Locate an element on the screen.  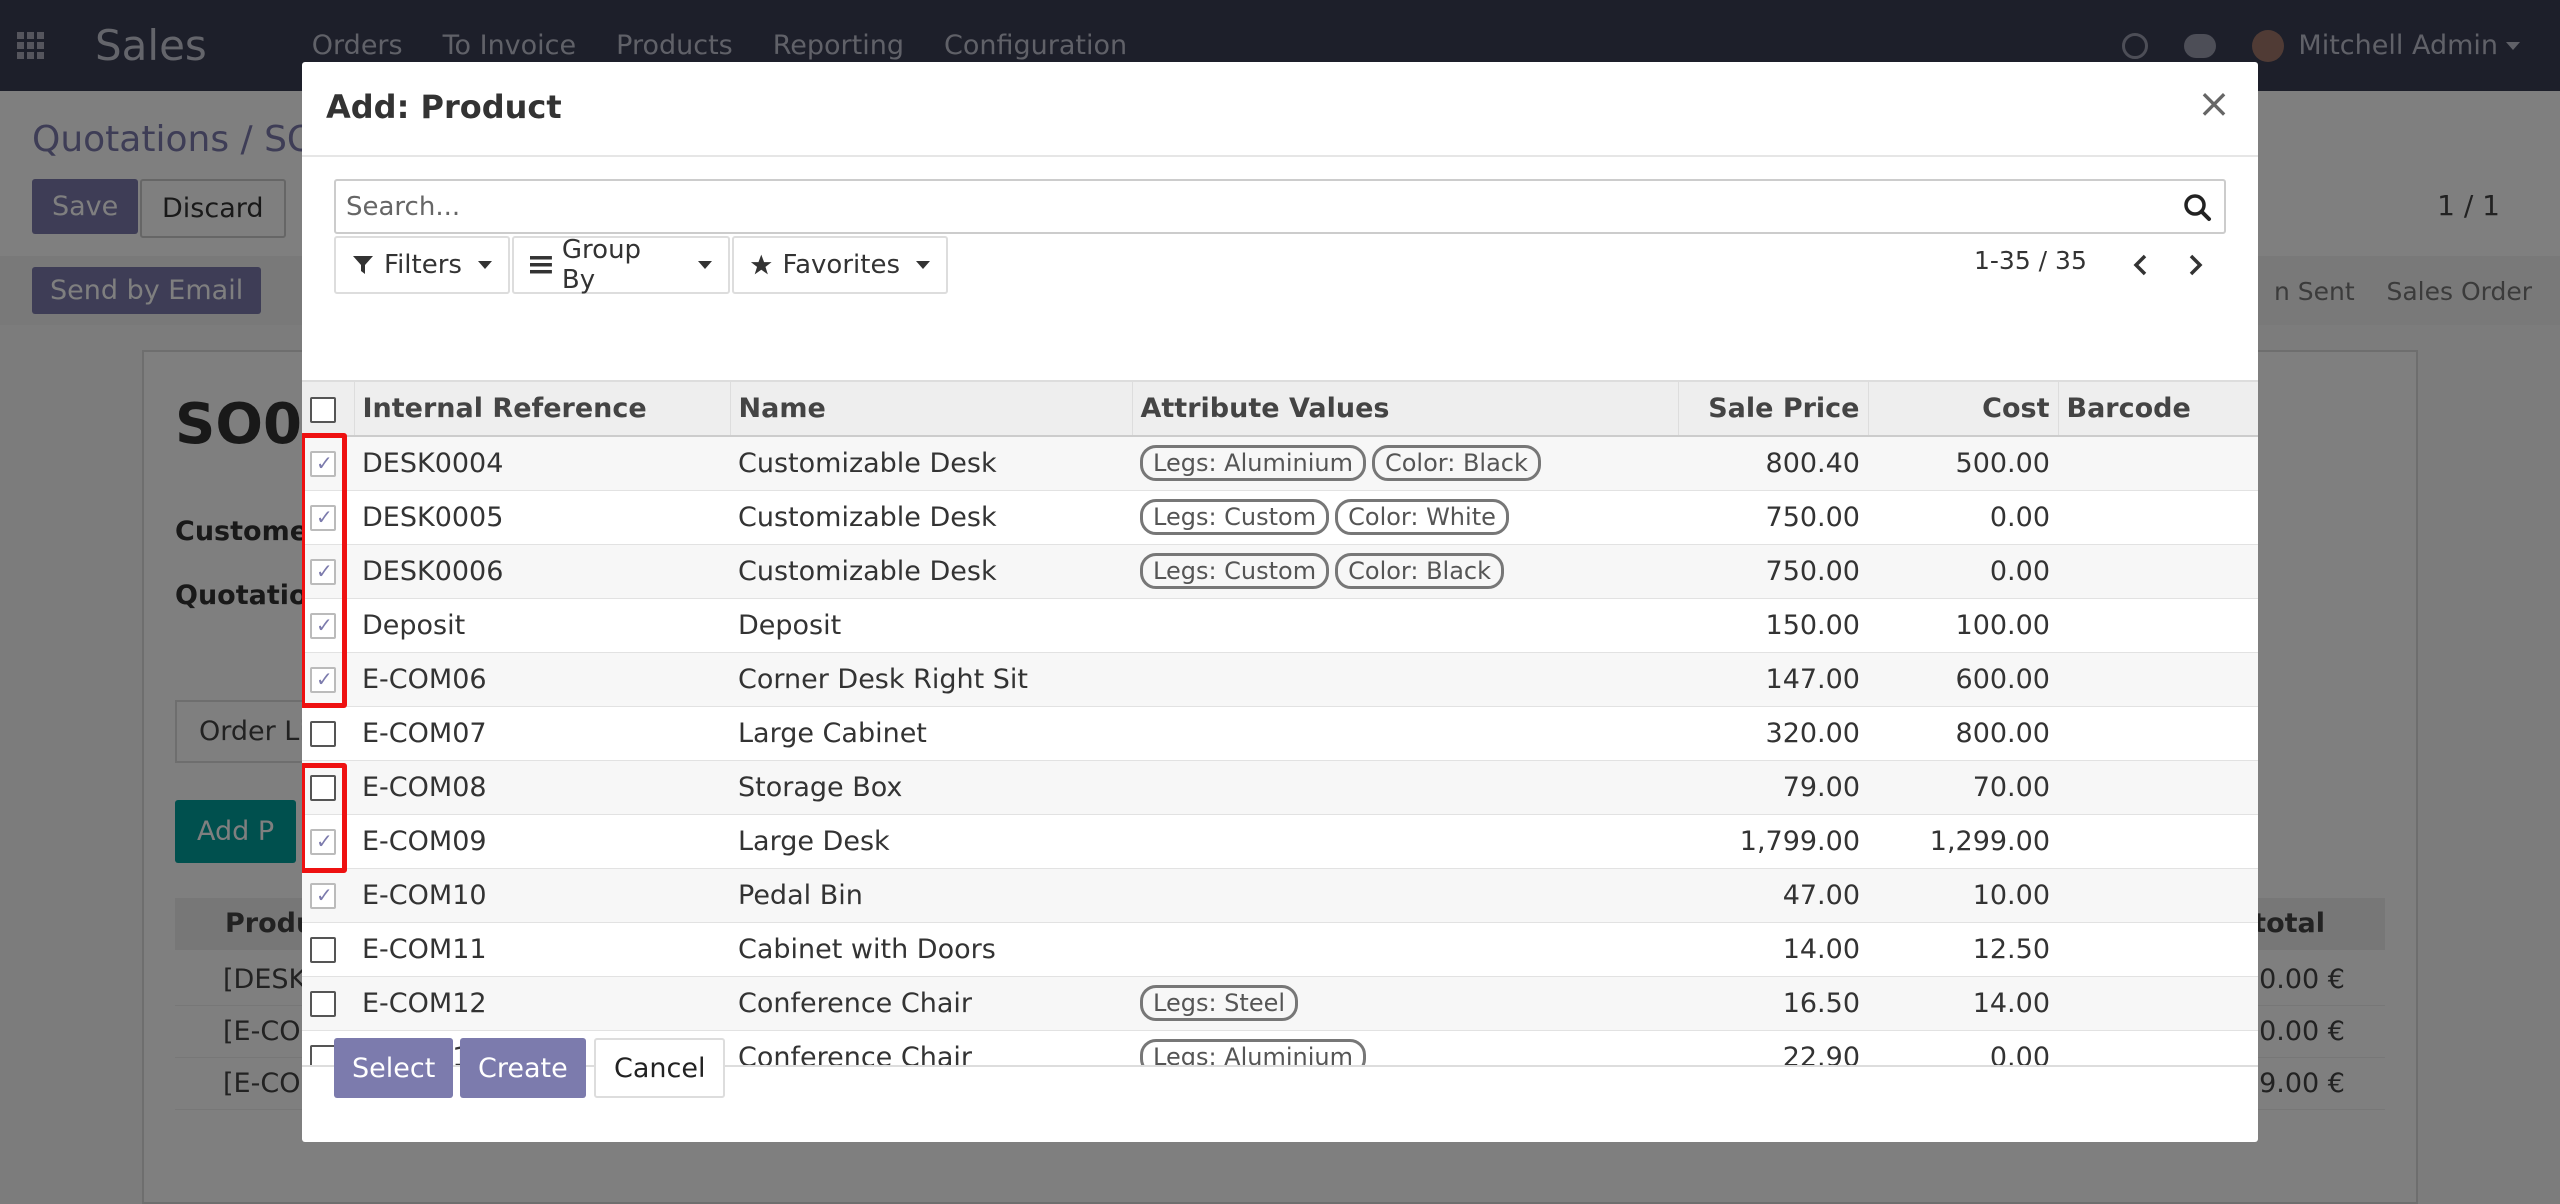
search-bar is located at coordinates (1280, 206).